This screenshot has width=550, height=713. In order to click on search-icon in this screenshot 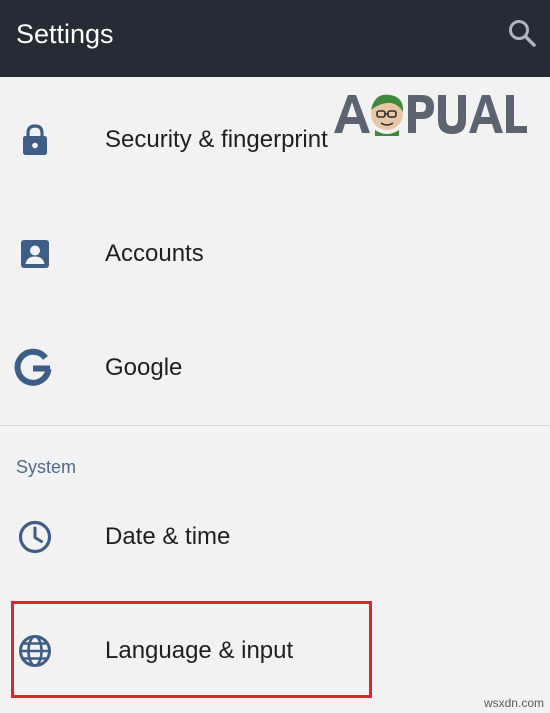, I will do `click(522, 33)`.